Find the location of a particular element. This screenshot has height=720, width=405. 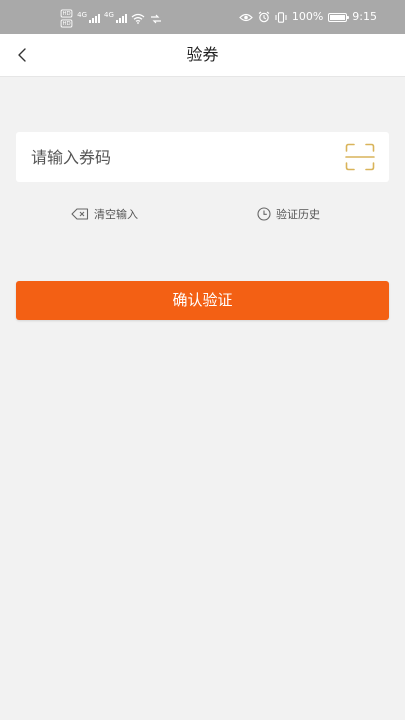

scan-button is located at coordinates (360, 157).